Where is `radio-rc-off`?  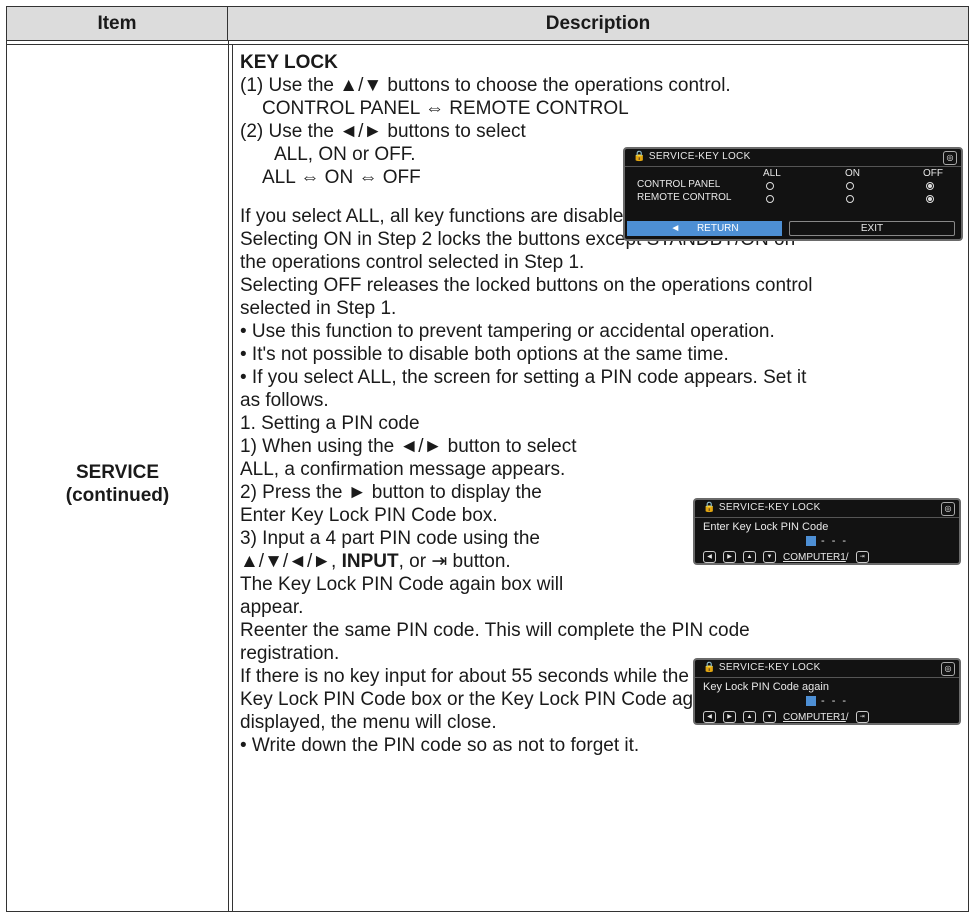 radio-rc-off is located at coordinates (930, 199).